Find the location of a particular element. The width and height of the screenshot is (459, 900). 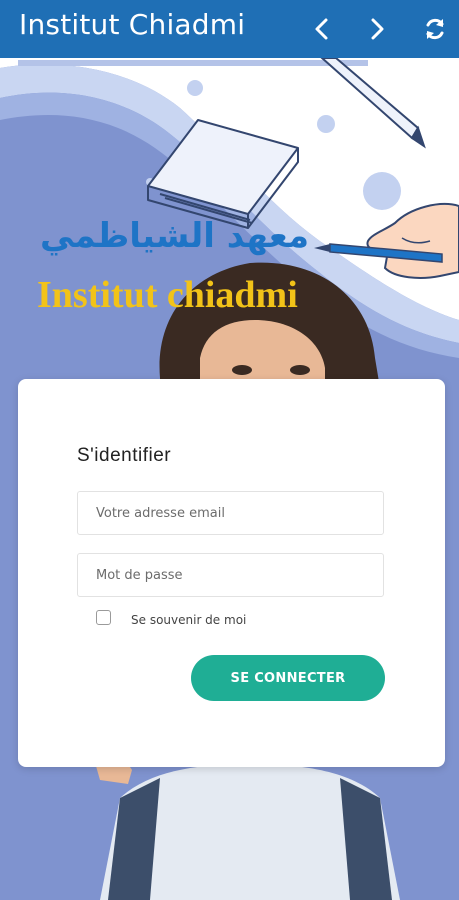

chevron-left-icon is located at coordinates (321, 29).